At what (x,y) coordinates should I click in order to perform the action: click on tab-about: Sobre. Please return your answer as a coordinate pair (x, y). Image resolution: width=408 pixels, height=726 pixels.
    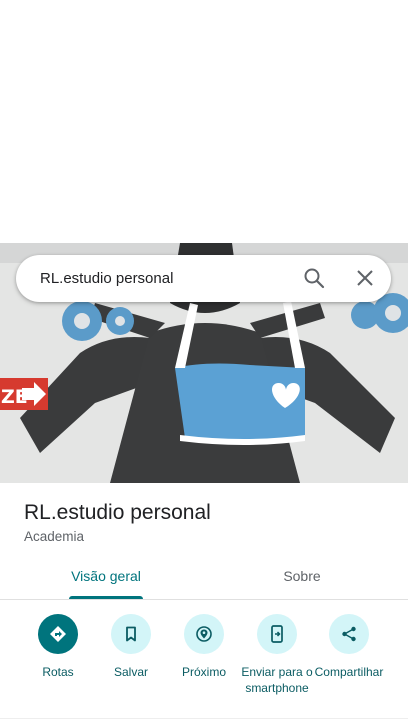
    Looking at the image, I should click on (302, 577).